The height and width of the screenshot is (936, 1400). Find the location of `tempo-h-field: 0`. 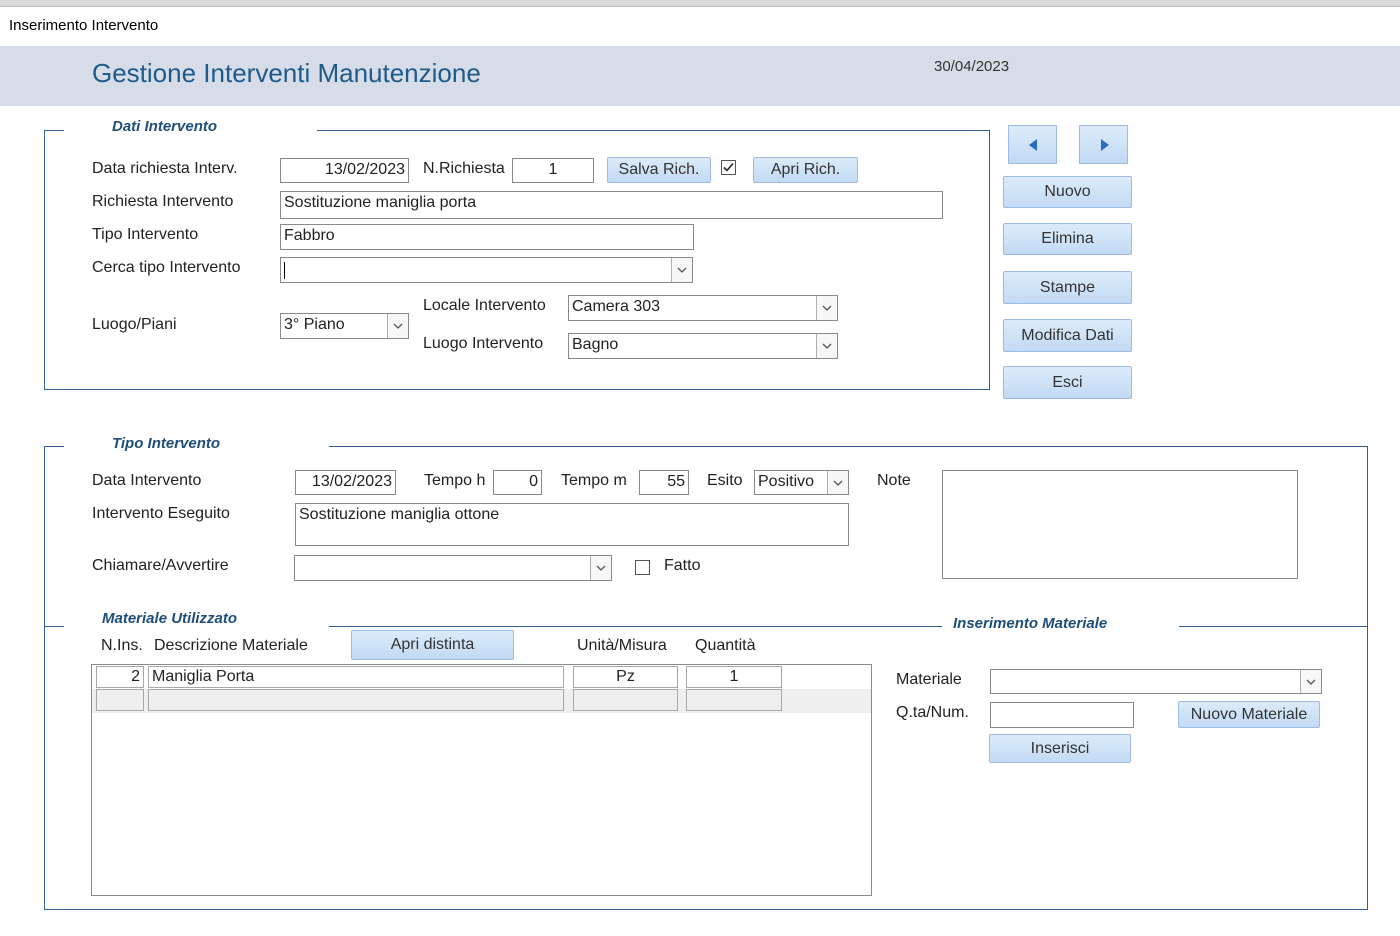

tempo-h-field: 0 is located at coordinates (517, 482).